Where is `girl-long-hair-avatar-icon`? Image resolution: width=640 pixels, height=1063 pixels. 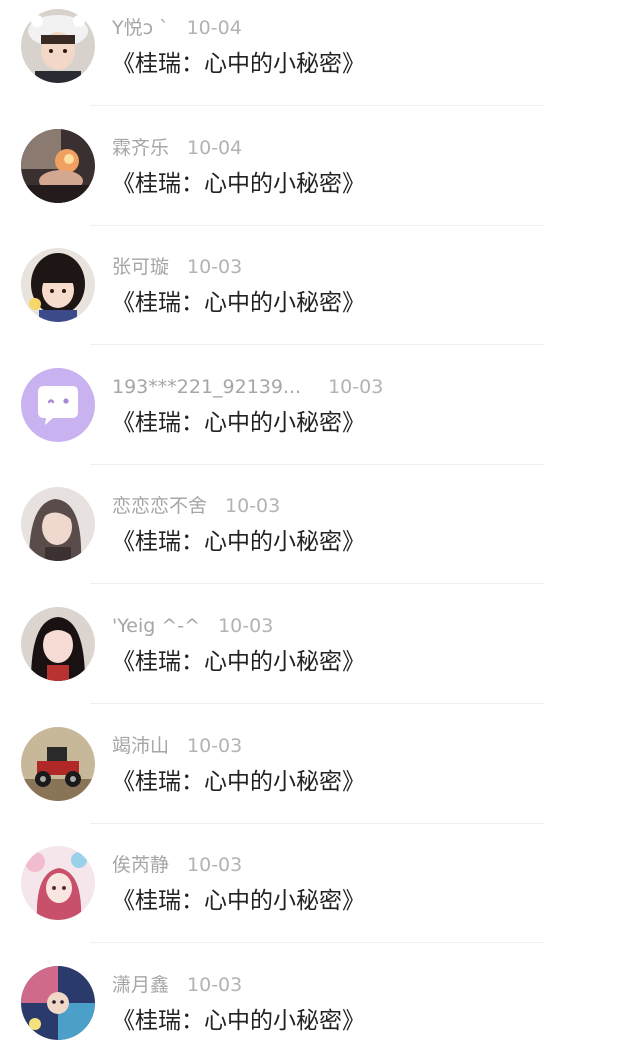 girl-long-hair-avatar-icon is located at coordinates (58, 524).